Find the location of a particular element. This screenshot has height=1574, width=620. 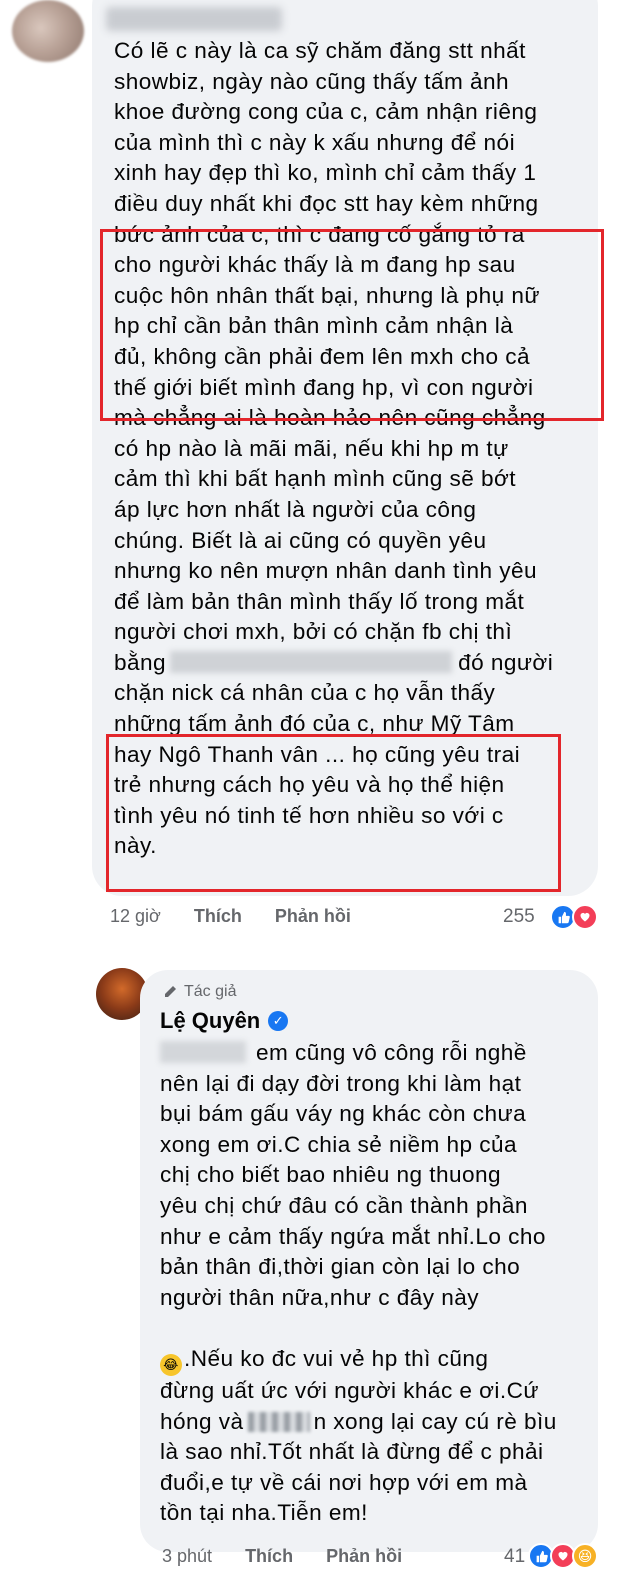

comment-line: trẻ nhưng cách họ yêu và họ thể hiện is located at coordinates (309, 785).